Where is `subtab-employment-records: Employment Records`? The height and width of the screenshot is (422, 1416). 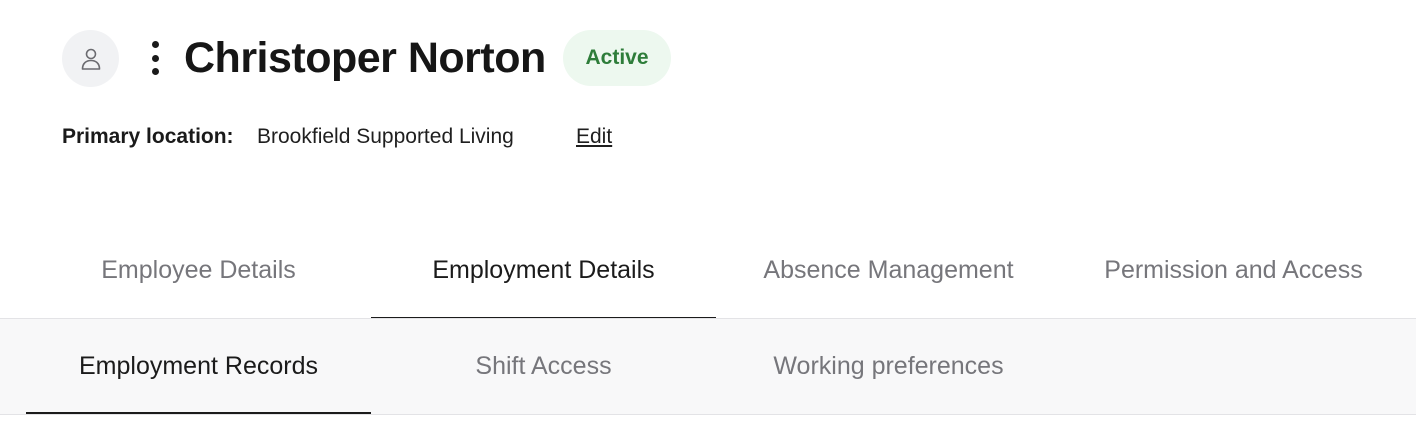
subtab-employment-records: Employment Records is located at coordinates (198, 366).